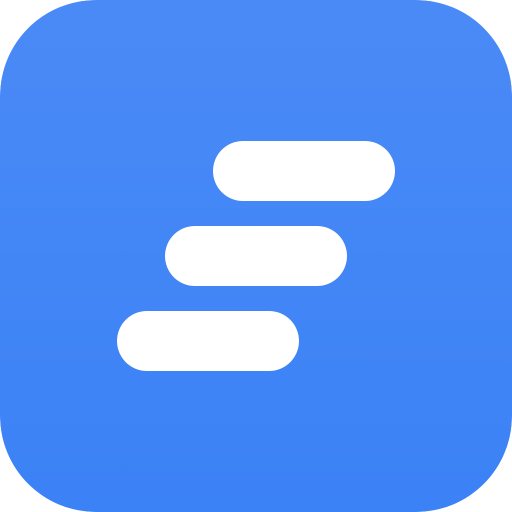 Image resolution: width=512 pixels, height=512 pixels. What do you see at coordinates (208, 341) in the screenshot?
I see `bottom-bar` at bounding box center [208, 341].